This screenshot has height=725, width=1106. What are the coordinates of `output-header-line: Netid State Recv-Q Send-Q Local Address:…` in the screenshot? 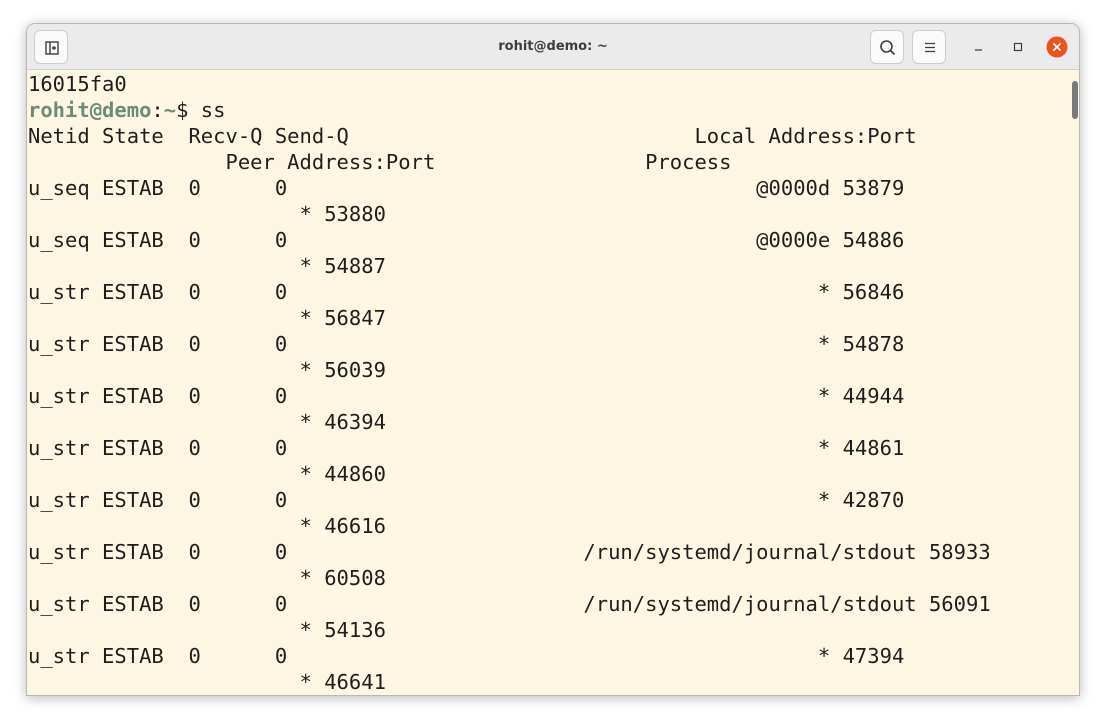 It's located at (472, 136).